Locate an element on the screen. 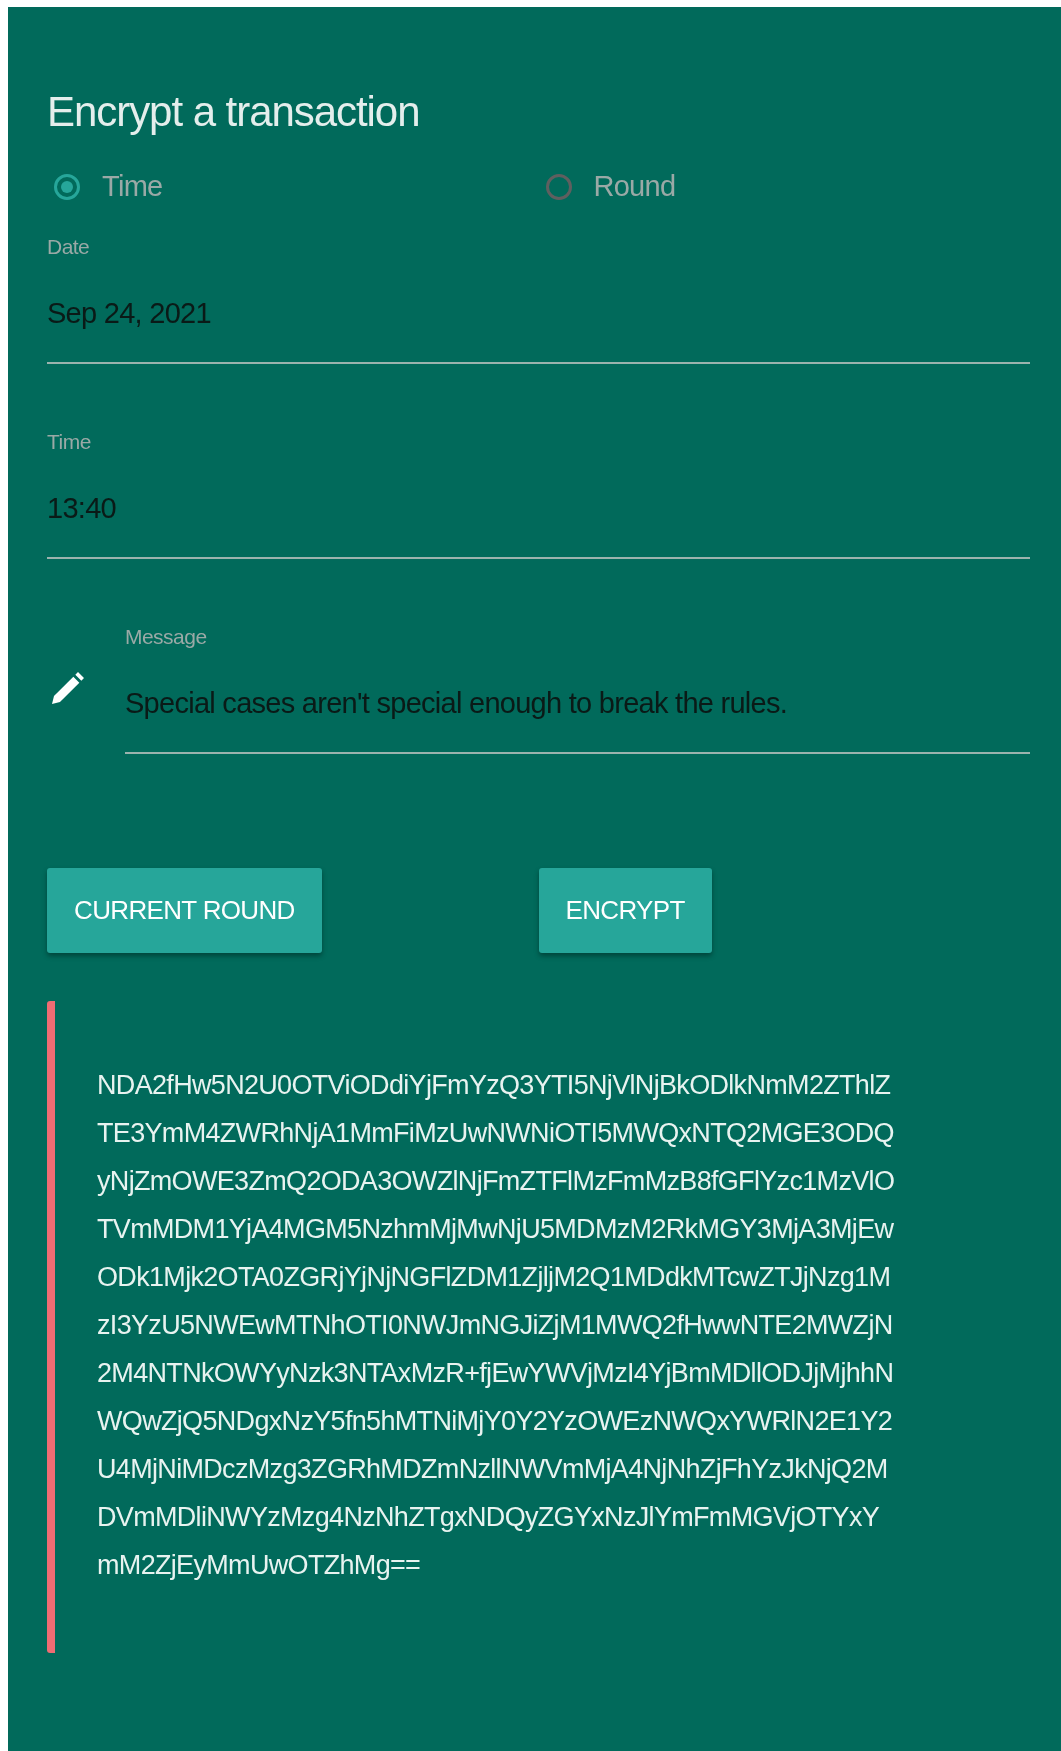 The image size is (1061, 1751). input-field: Message Special cases aren't special enough to break the rules. is located at coordinates (577, 687).